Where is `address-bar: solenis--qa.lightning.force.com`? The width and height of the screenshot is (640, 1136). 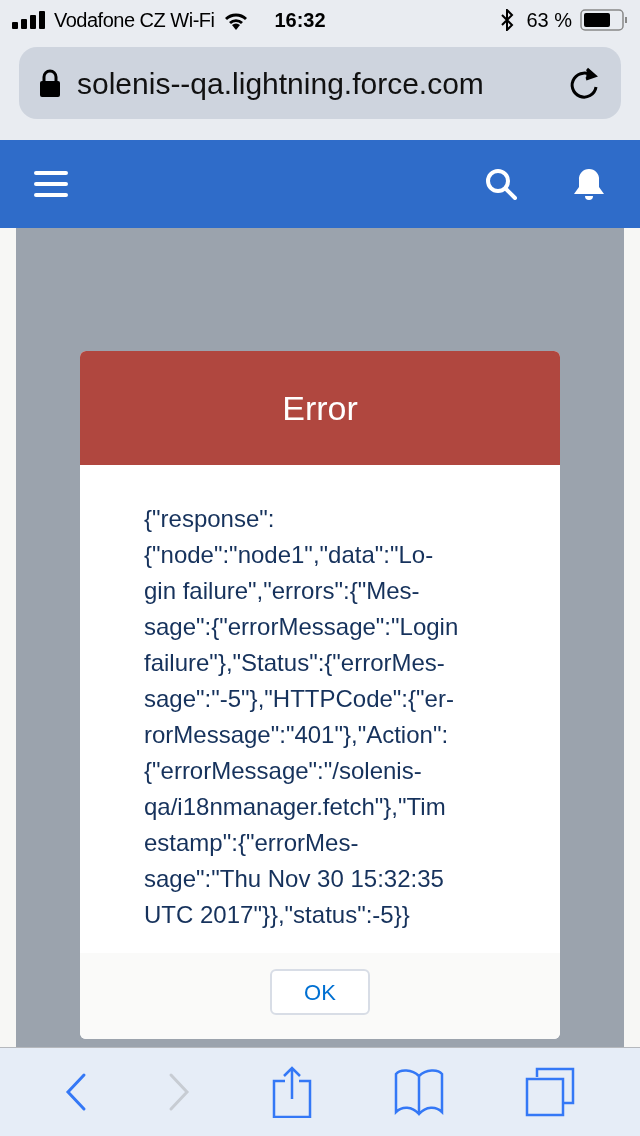
address-bar: solenis--qa.lightning.force.com is located at coordinates (320, 83).